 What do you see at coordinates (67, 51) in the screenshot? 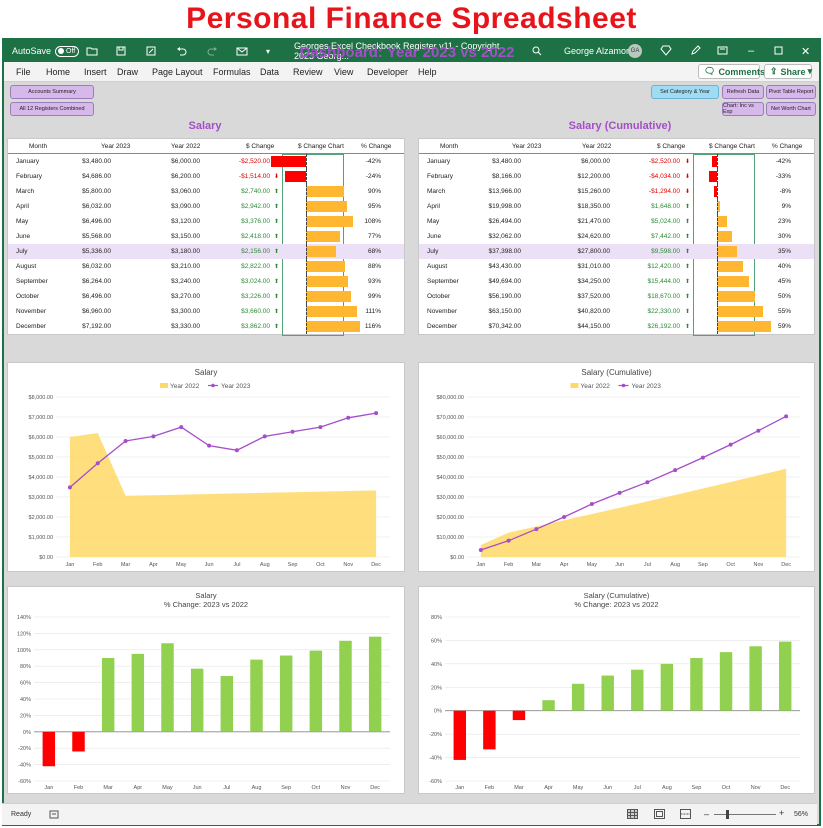
I see `autosave-toggle: Off` at bounding box center [67, 51].